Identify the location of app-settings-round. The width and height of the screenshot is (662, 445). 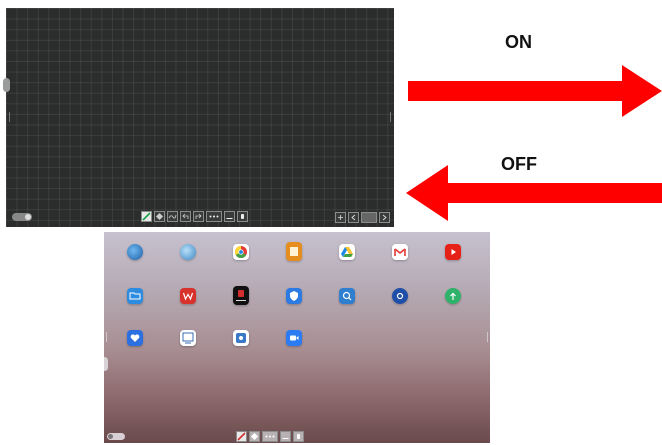
(400, 296).